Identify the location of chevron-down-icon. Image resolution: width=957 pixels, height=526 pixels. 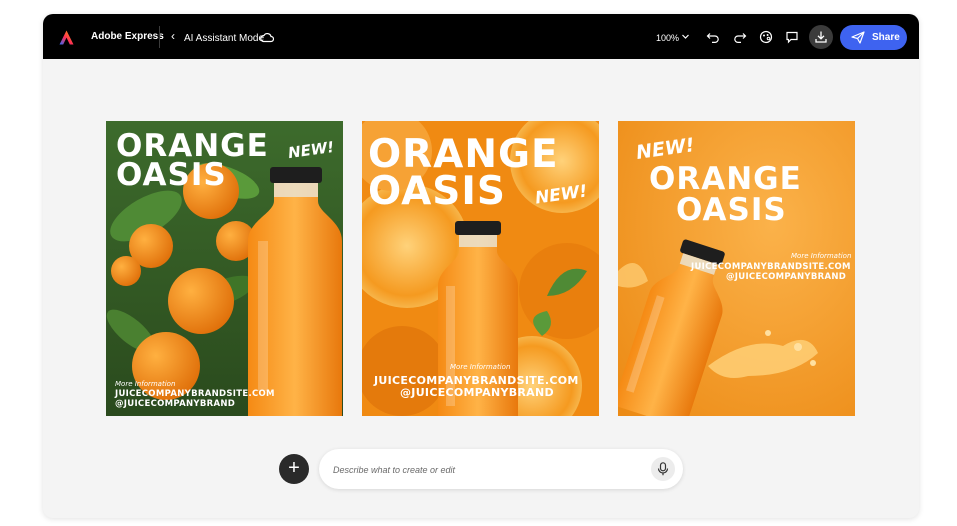
(685, 36).